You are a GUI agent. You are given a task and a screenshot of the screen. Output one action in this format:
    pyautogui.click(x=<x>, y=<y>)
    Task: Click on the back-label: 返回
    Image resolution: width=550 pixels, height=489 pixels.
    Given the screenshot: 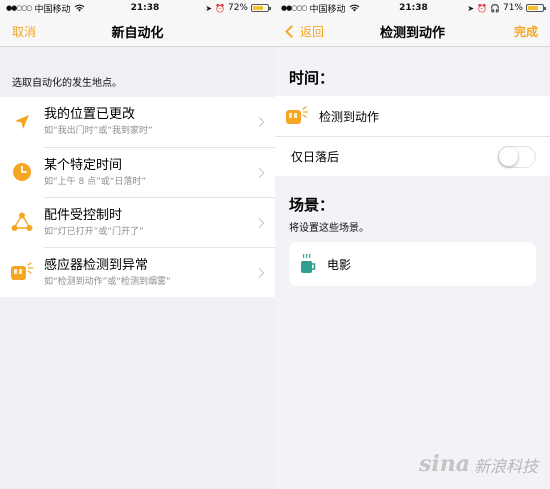 What is the action you would take?
    pyautogui.click(x=312, y=31)
    